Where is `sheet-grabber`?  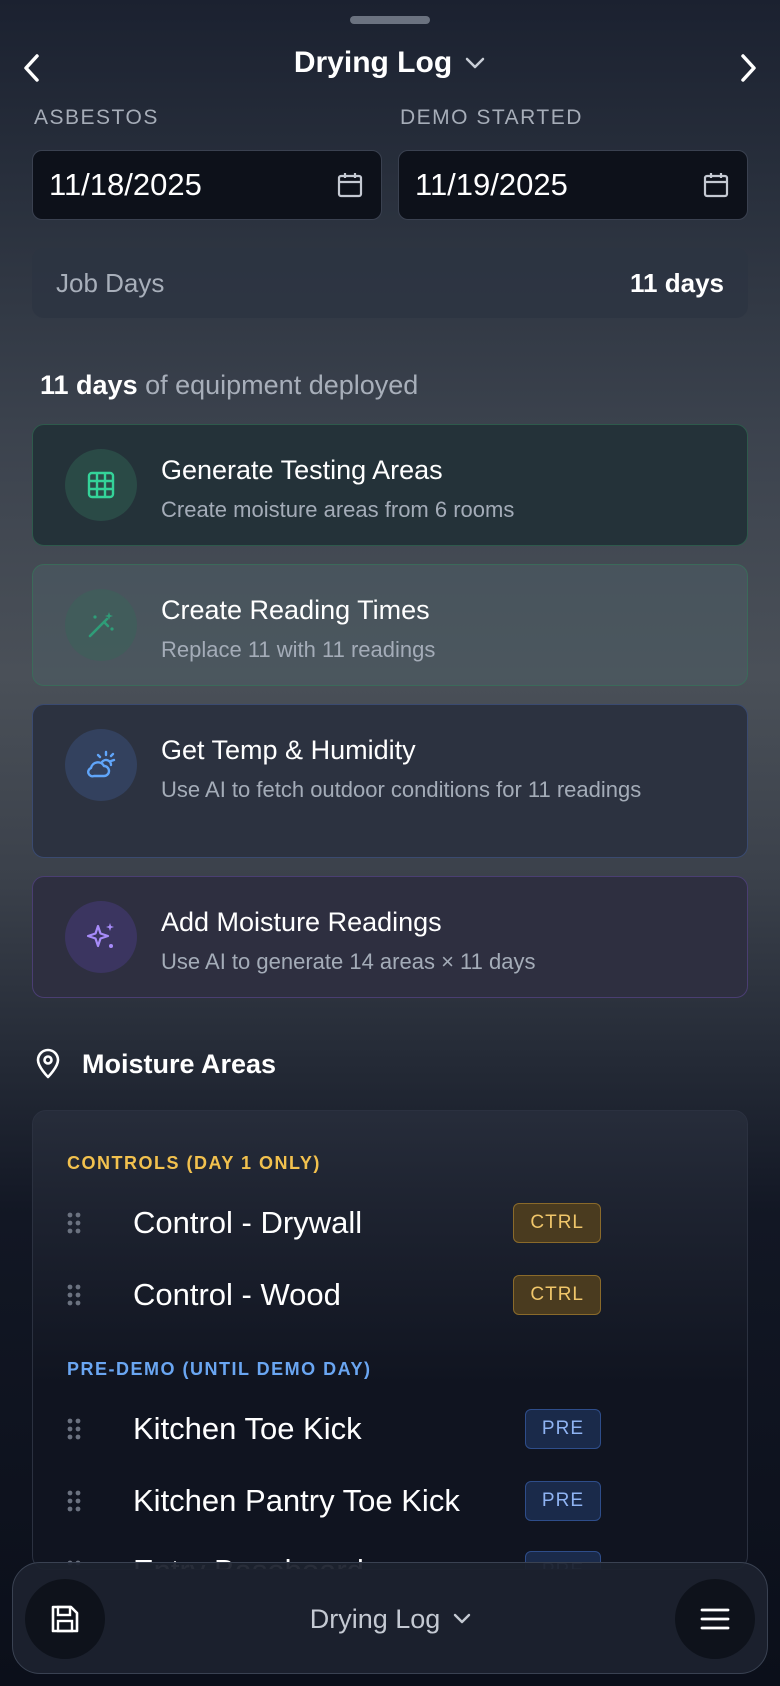 sheet-grabber is located at coordinates (390, 20).